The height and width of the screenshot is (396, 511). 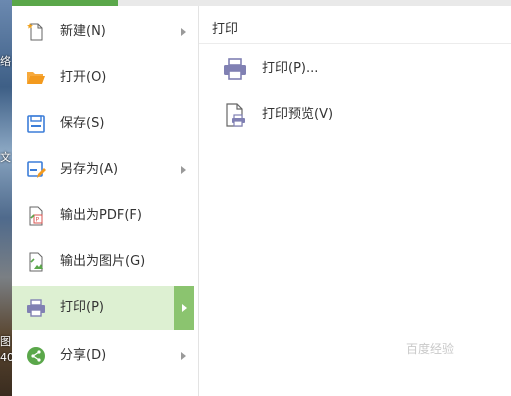 What do you see at coordinates (36, 124) in the screenshot?
I see `save-icon` at bounding box center [36, 124].